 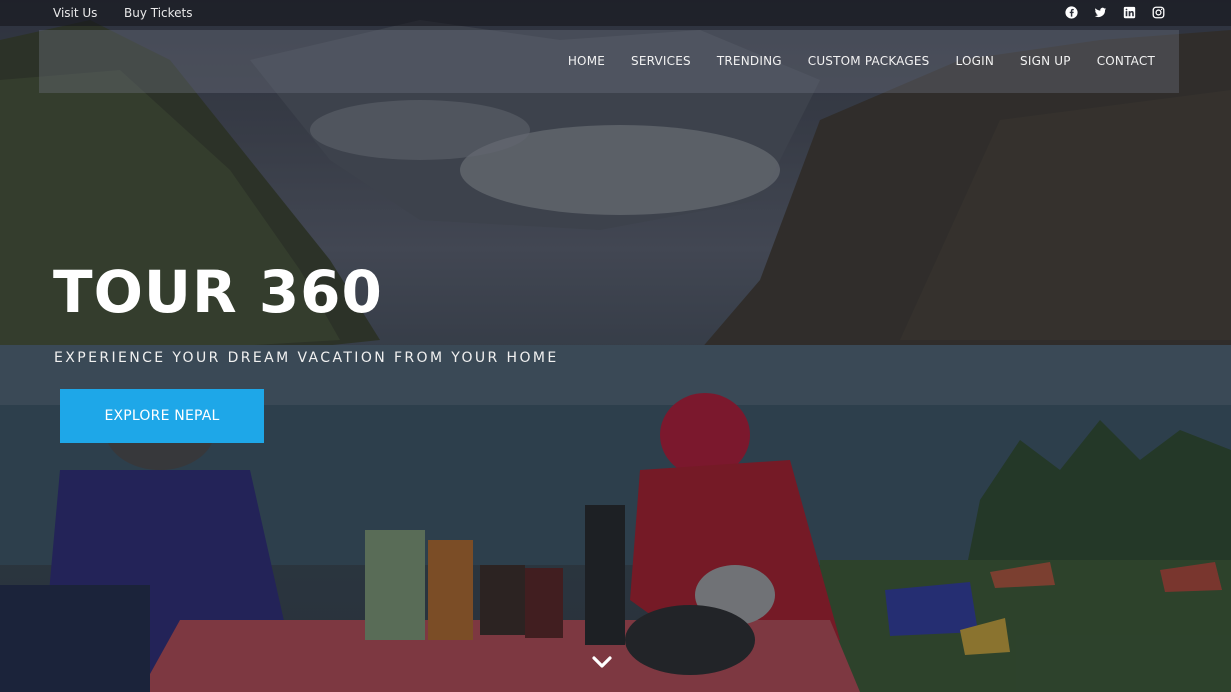 I want to click on top-bar: Visit Us Buy Tickets, so click(x=615, y=13).